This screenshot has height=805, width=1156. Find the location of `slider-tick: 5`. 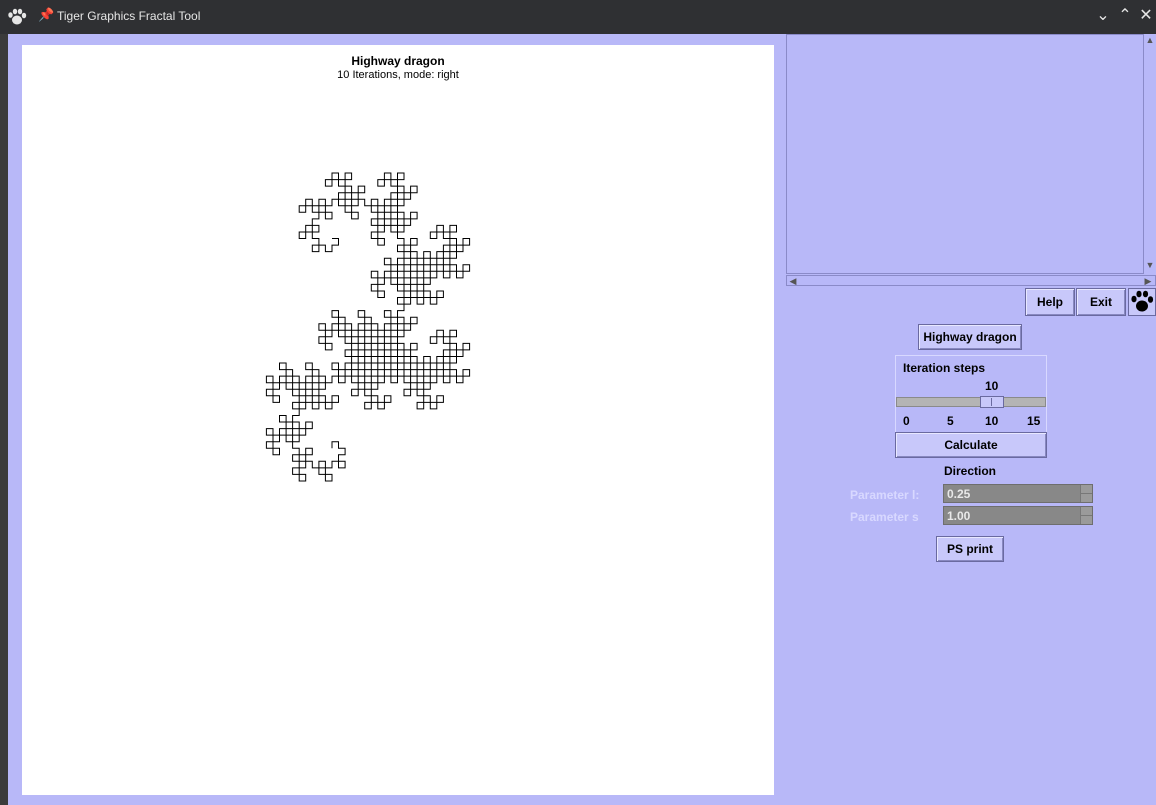

slider-tick: 5 is located at coordinates (950, 421).